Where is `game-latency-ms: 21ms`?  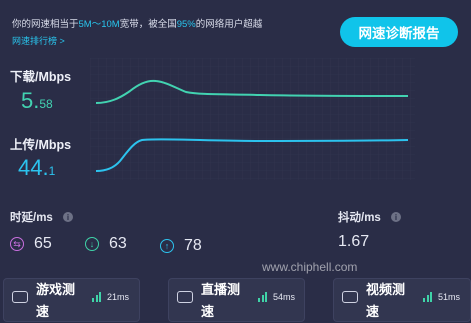 game-latency-ms: 21ms is located at coordinates (118, 297).